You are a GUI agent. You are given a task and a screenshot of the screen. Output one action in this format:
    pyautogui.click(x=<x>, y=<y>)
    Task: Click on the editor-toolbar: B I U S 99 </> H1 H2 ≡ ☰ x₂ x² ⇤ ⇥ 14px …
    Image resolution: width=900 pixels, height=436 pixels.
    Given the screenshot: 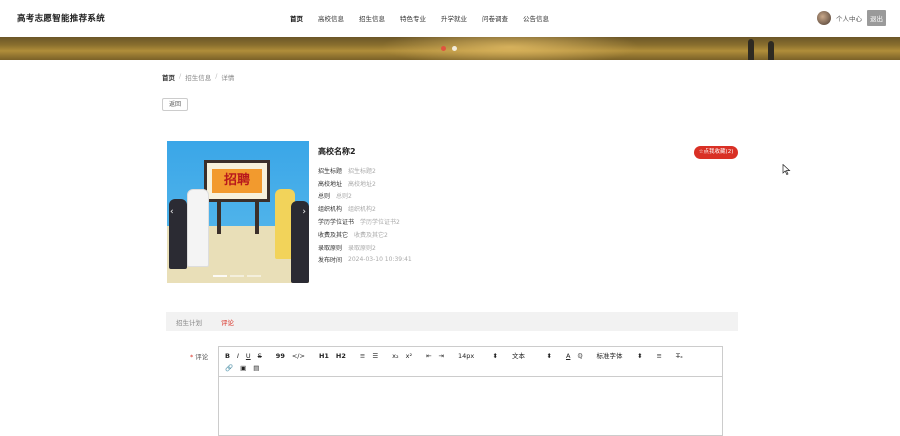 What is the action you would take?
    pyautogui.click(x=470, y=362)
    